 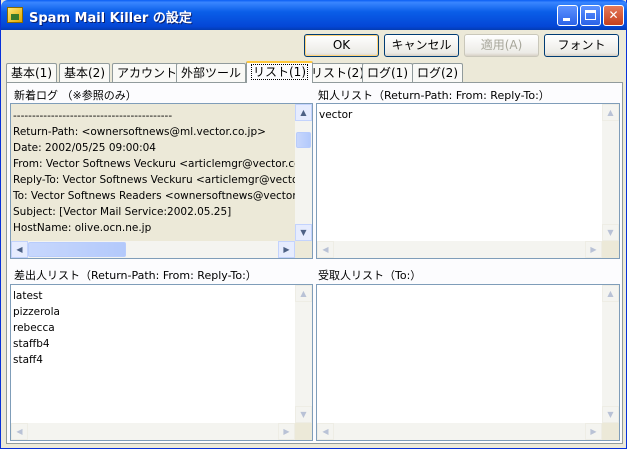 What do you see at coordinates (303, 354) in the screenshot?
I see `sender-list-vertical-scrollbar: ▲ ▼` at bounding box center [303, 354].